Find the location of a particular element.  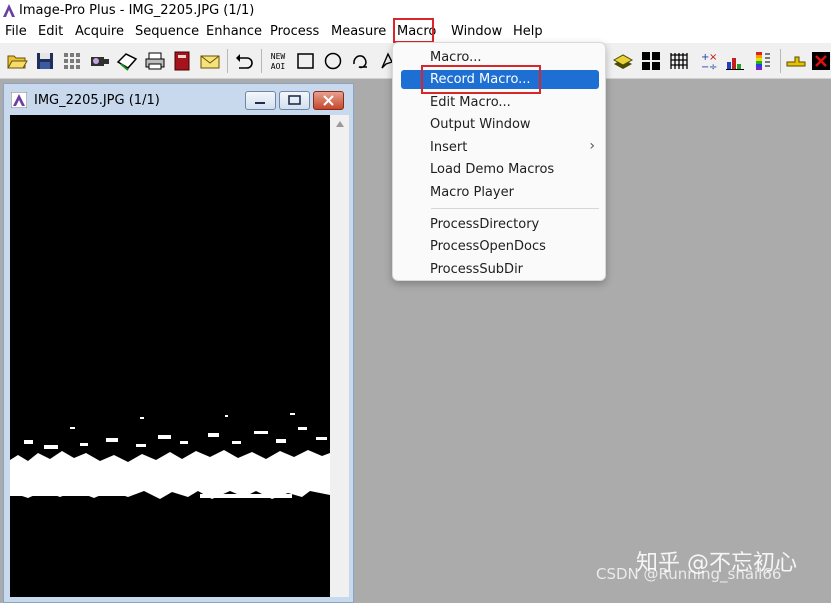

menu-item-macro-player: Macro Player is located at coordinates (500, 192).